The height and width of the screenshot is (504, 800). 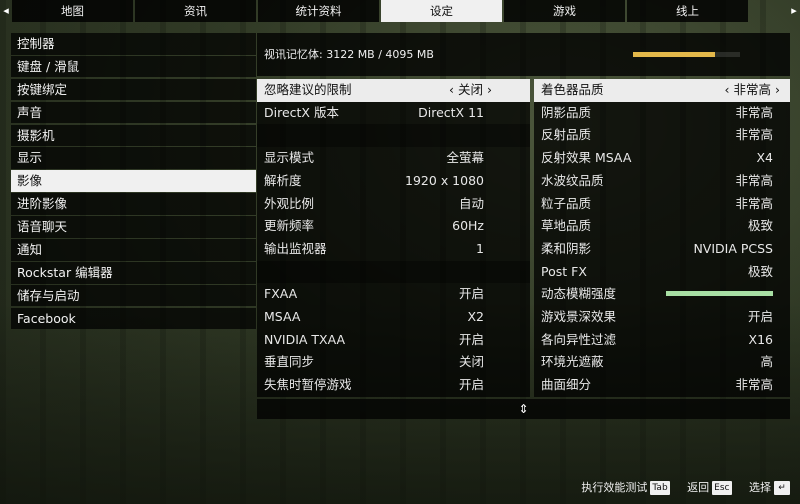 What do you see at coordinates (133, 204) in the screenshot?
I see `menu-item-advanced-graphics: 进阶影像` at bounding box center [133, 204].